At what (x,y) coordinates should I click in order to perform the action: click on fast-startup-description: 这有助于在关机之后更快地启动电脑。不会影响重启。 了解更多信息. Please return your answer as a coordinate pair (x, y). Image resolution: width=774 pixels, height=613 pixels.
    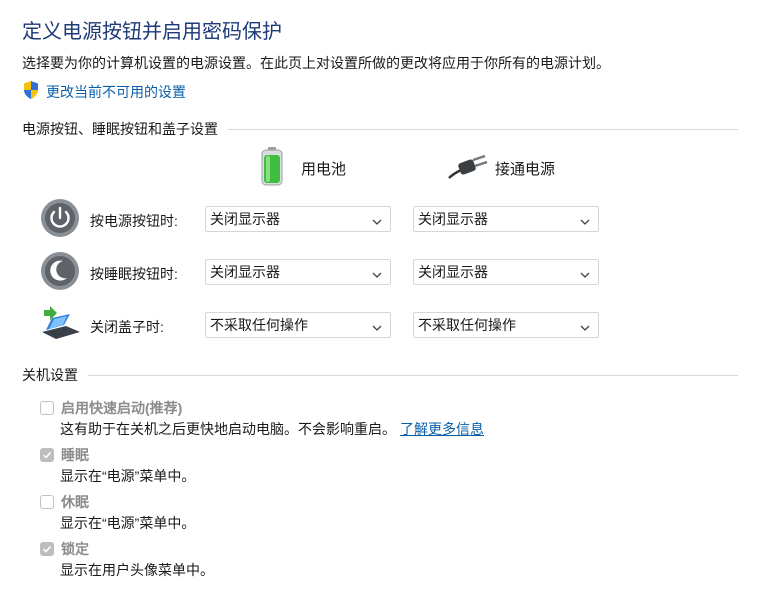
    Looking at the image, I should click on (272, 429).